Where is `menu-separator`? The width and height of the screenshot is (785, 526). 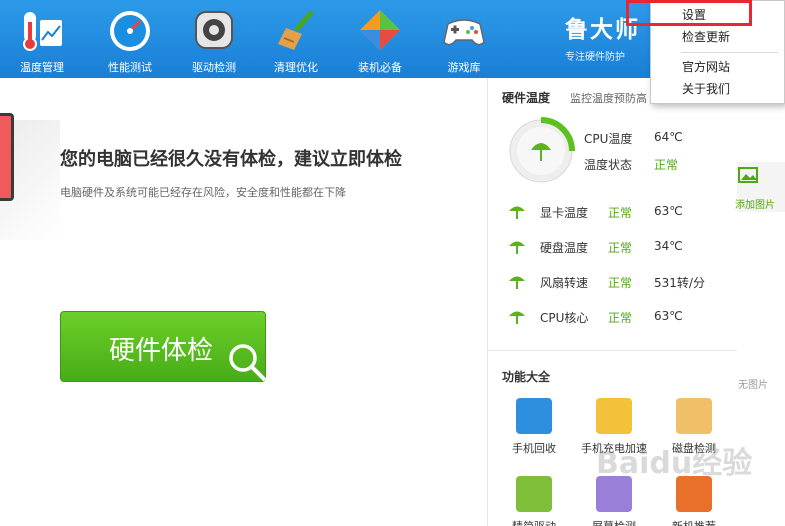
menu-separator is located at coordinates (729, 52).